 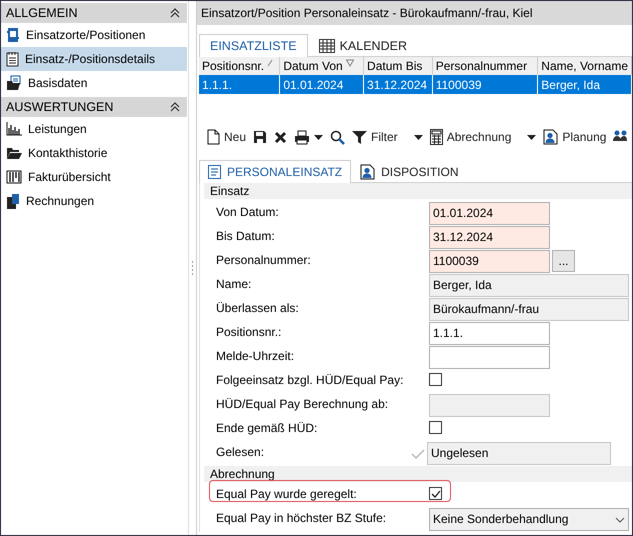 I want to click on table-cell: 31.12.2024, so click(x=398, y=84).